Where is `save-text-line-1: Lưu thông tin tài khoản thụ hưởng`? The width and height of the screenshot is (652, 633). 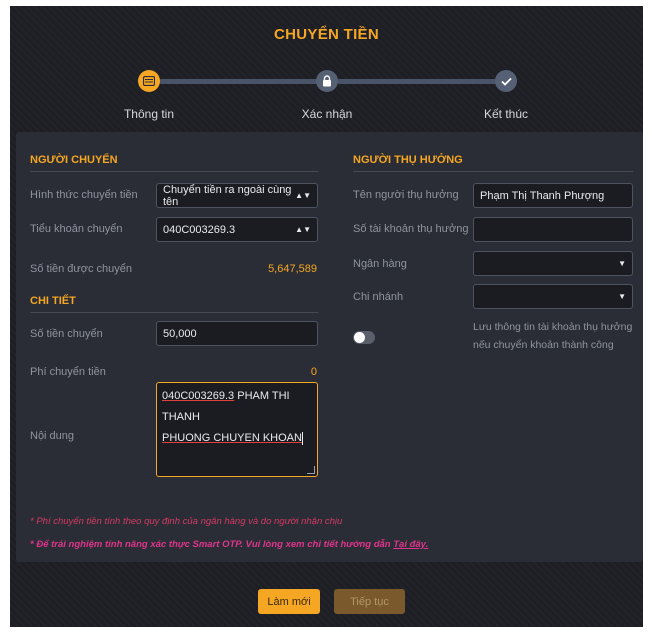
save-text-line-1: Lưu thông tin tài khoản thụ hưởng is located at coordinates (553, 327).